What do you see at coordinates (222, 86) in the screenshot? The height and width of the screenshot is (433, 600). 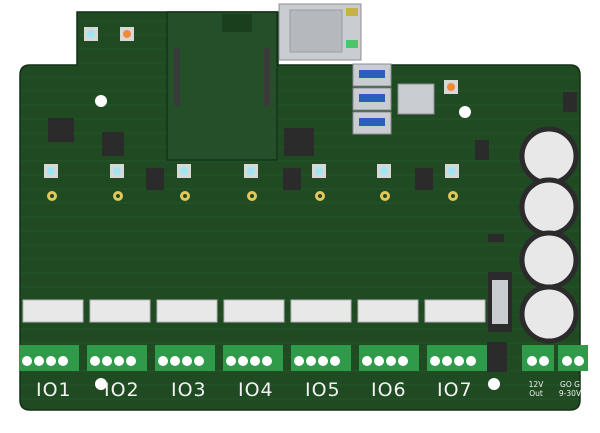 I see `compute-module` at bounding box center [222, 86].